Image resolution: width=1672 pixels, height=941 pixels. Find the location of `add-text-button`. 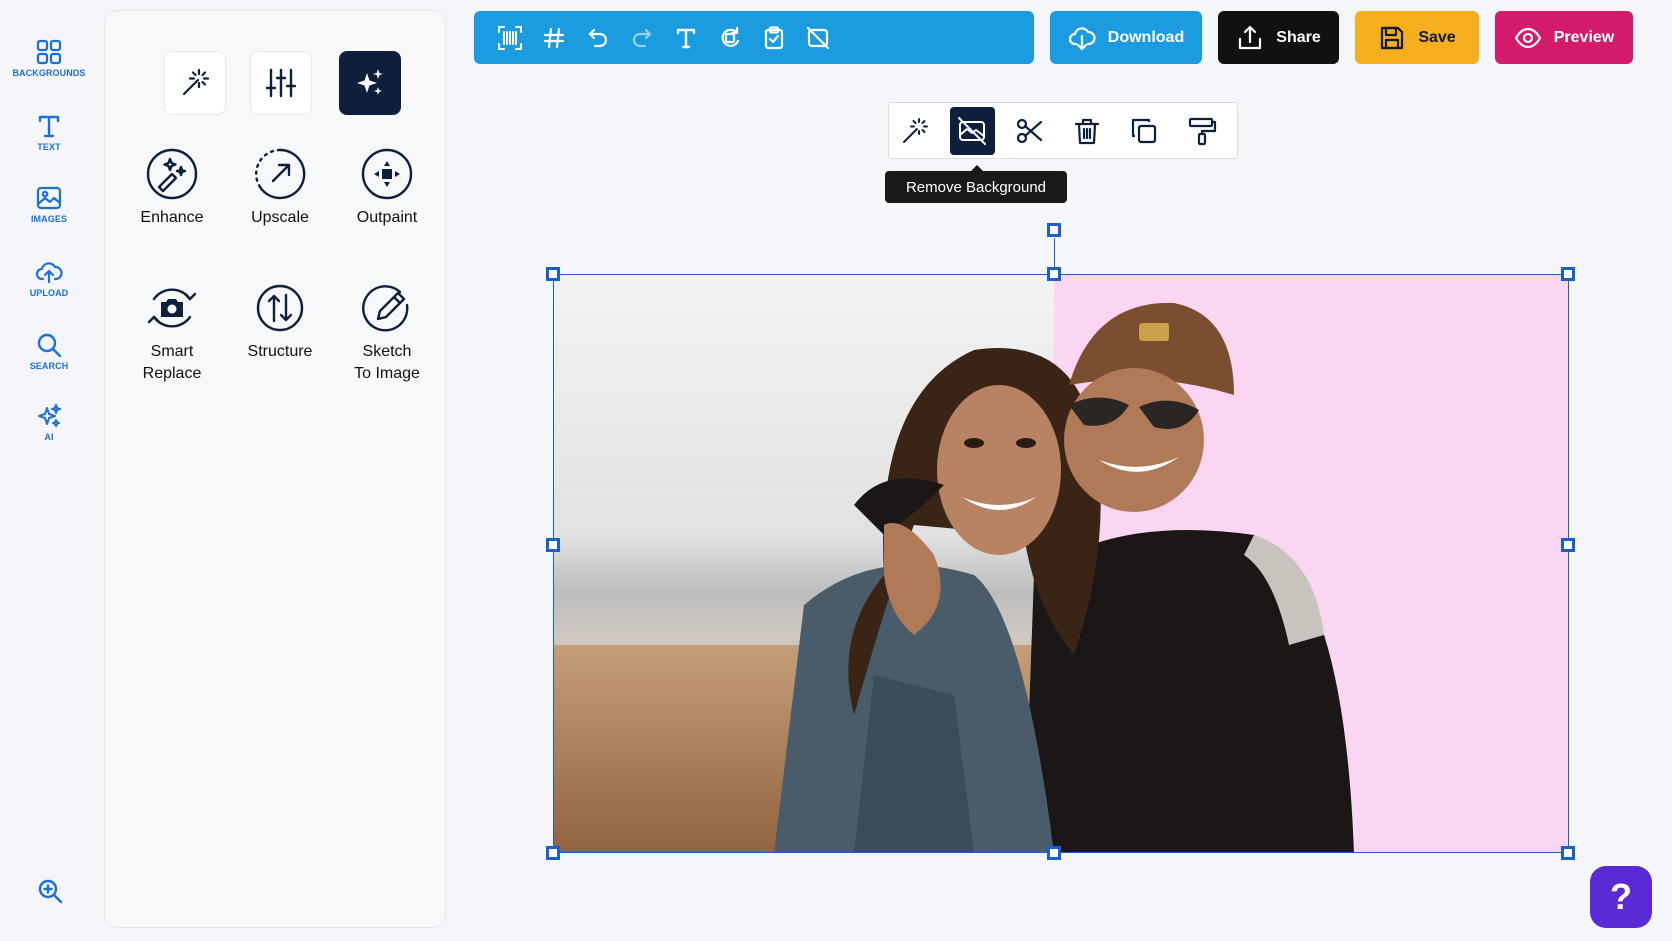

add-text-button is located at coordinates (686, 38).